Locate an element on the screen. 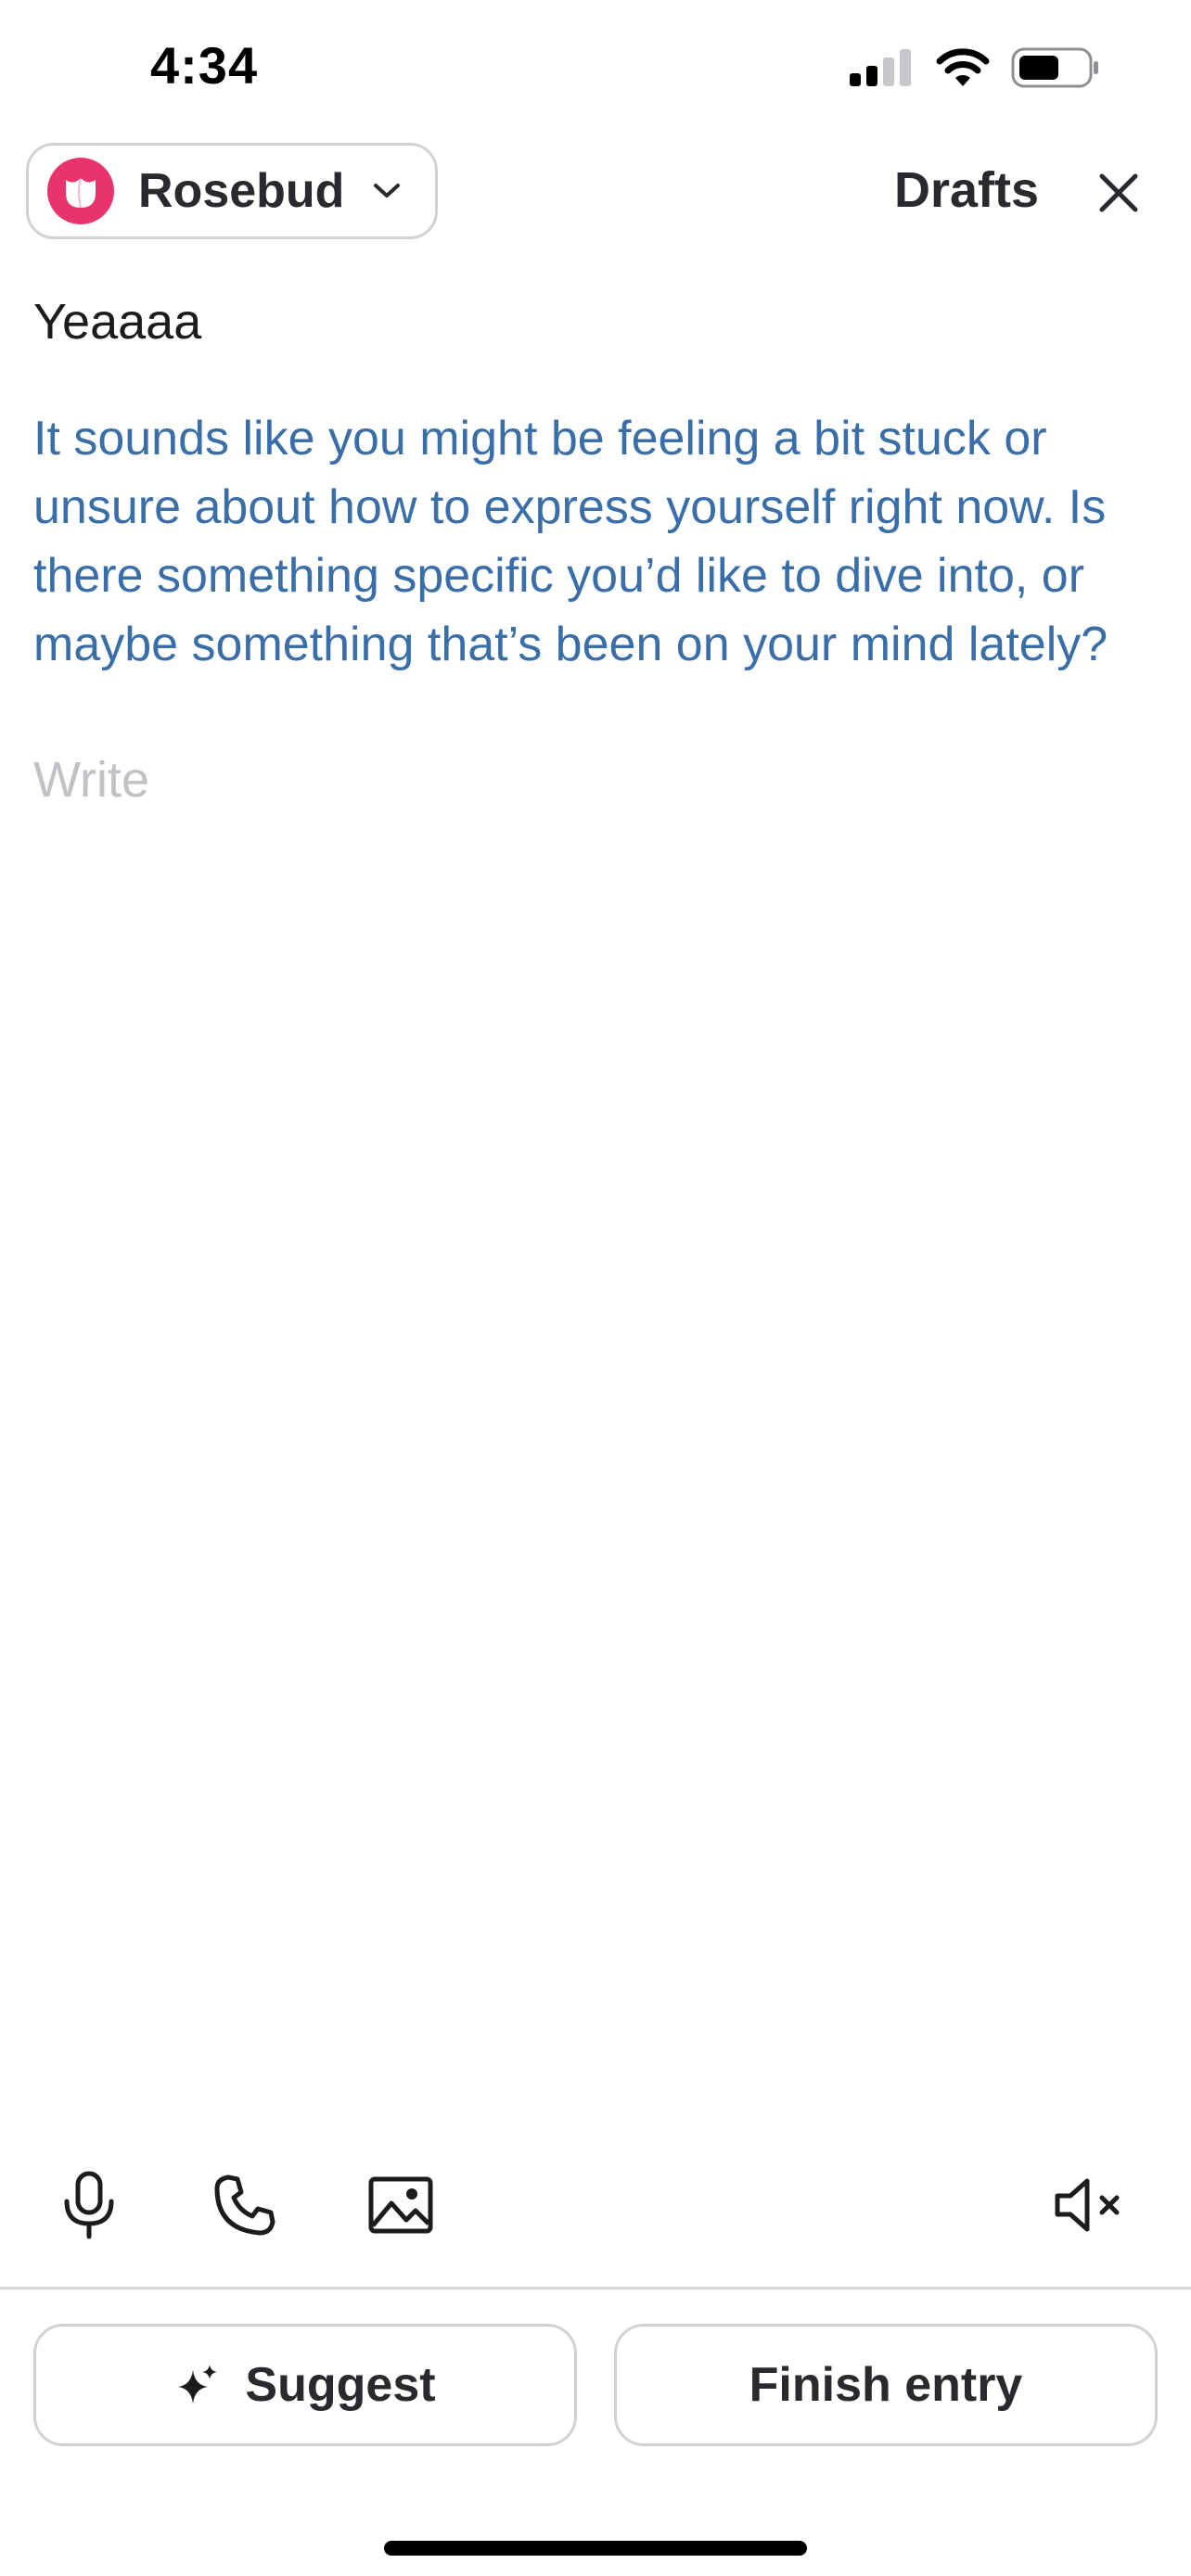  voice-input-button is located at coordinates (89, 2207).